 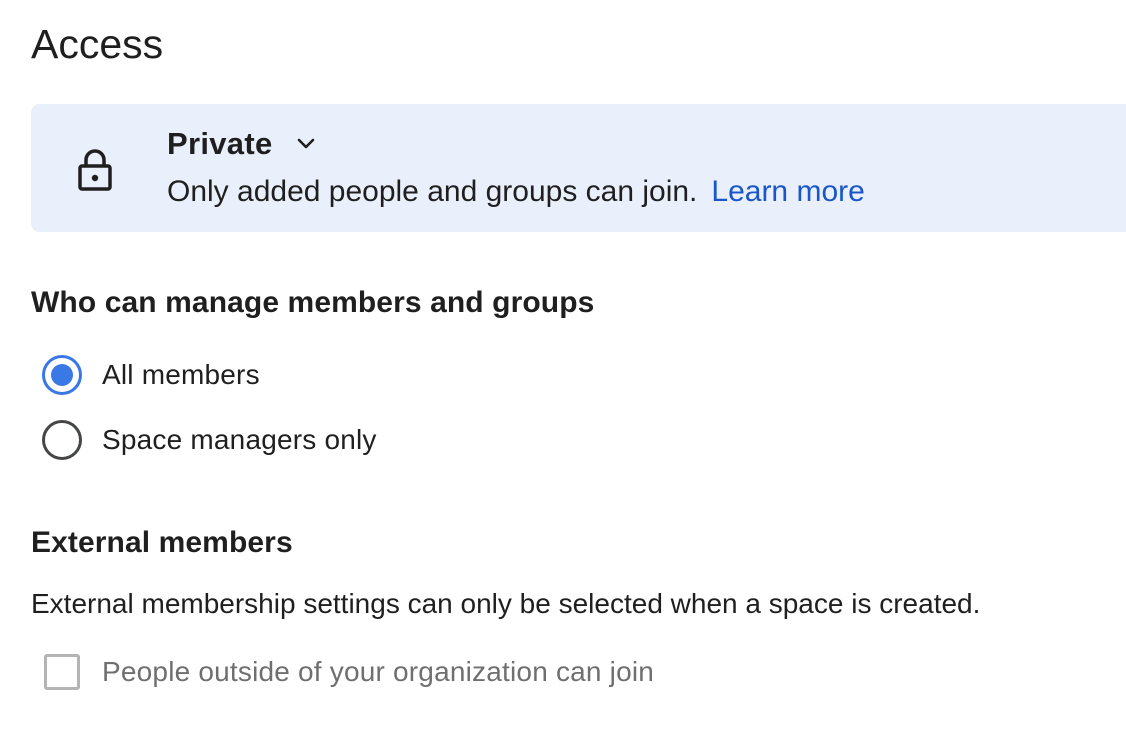 I want to click on radio-button-unselected, so click(x=62, y=440).